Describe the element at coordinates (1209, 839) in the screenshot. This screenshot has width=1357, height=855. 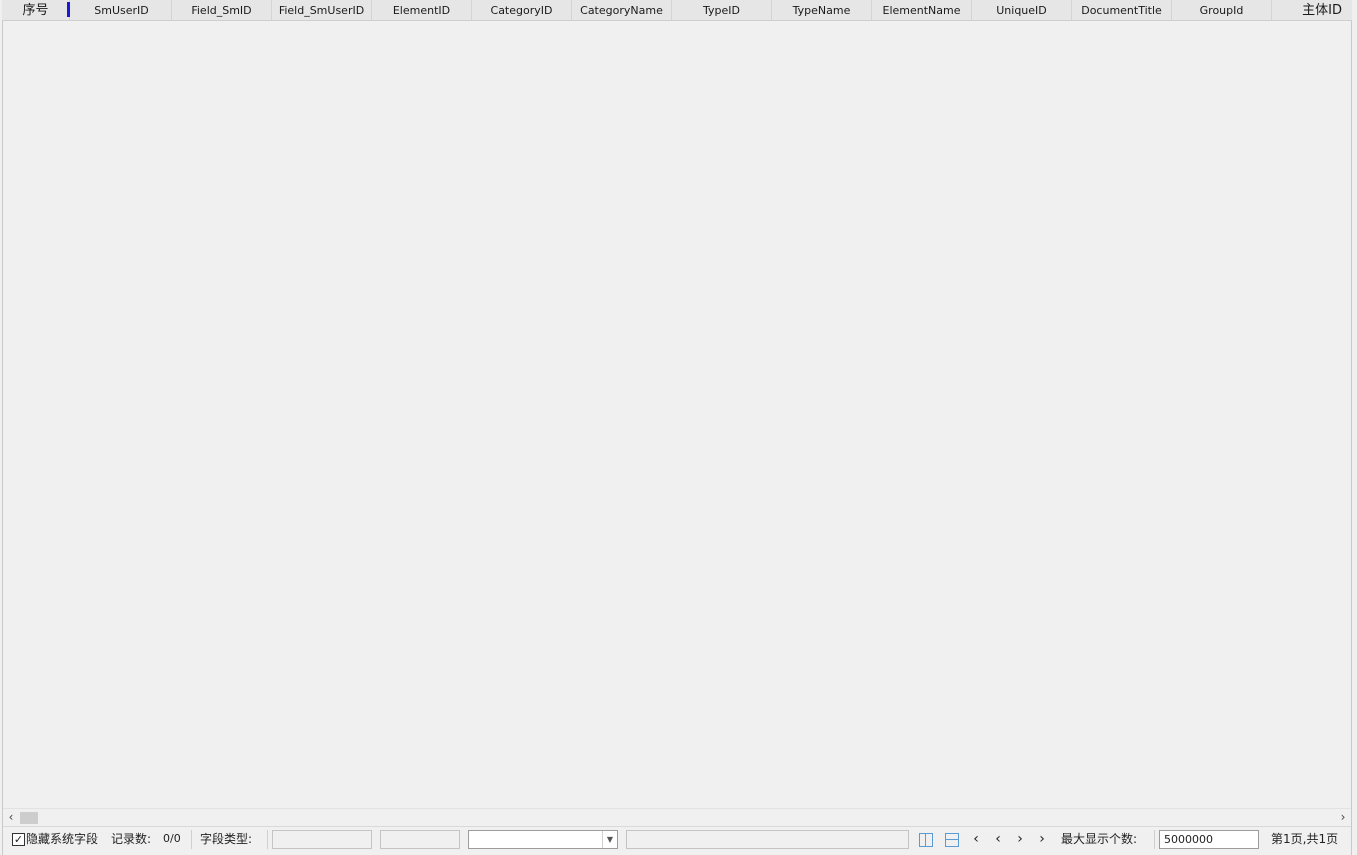
I see `max-display-input` at that location.